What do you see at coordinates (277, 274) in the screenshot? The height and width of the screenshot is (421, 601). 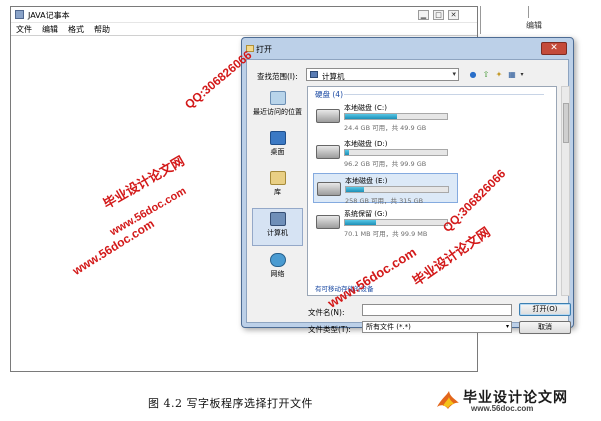 I see `place-label: 网络` at bounding box center [277, 274].